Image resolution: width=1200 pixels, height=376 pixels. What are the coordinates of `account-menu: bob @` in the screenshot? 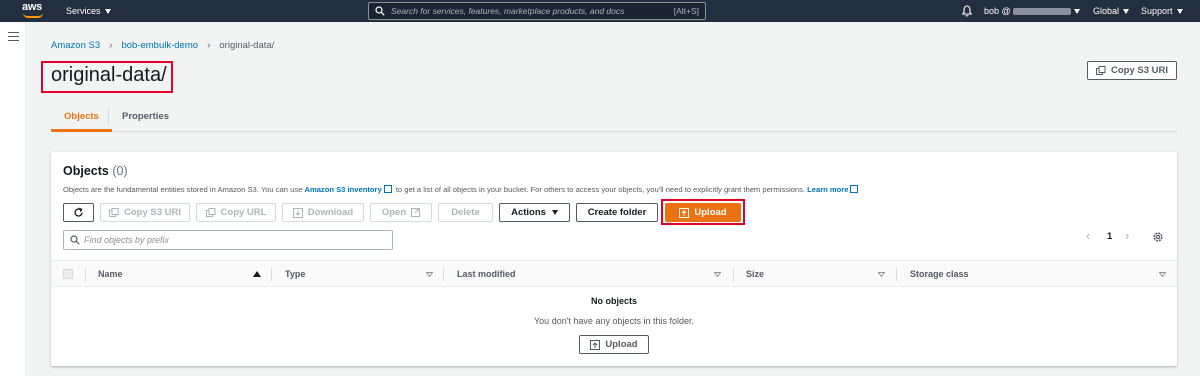 It's located at (1027, 11).